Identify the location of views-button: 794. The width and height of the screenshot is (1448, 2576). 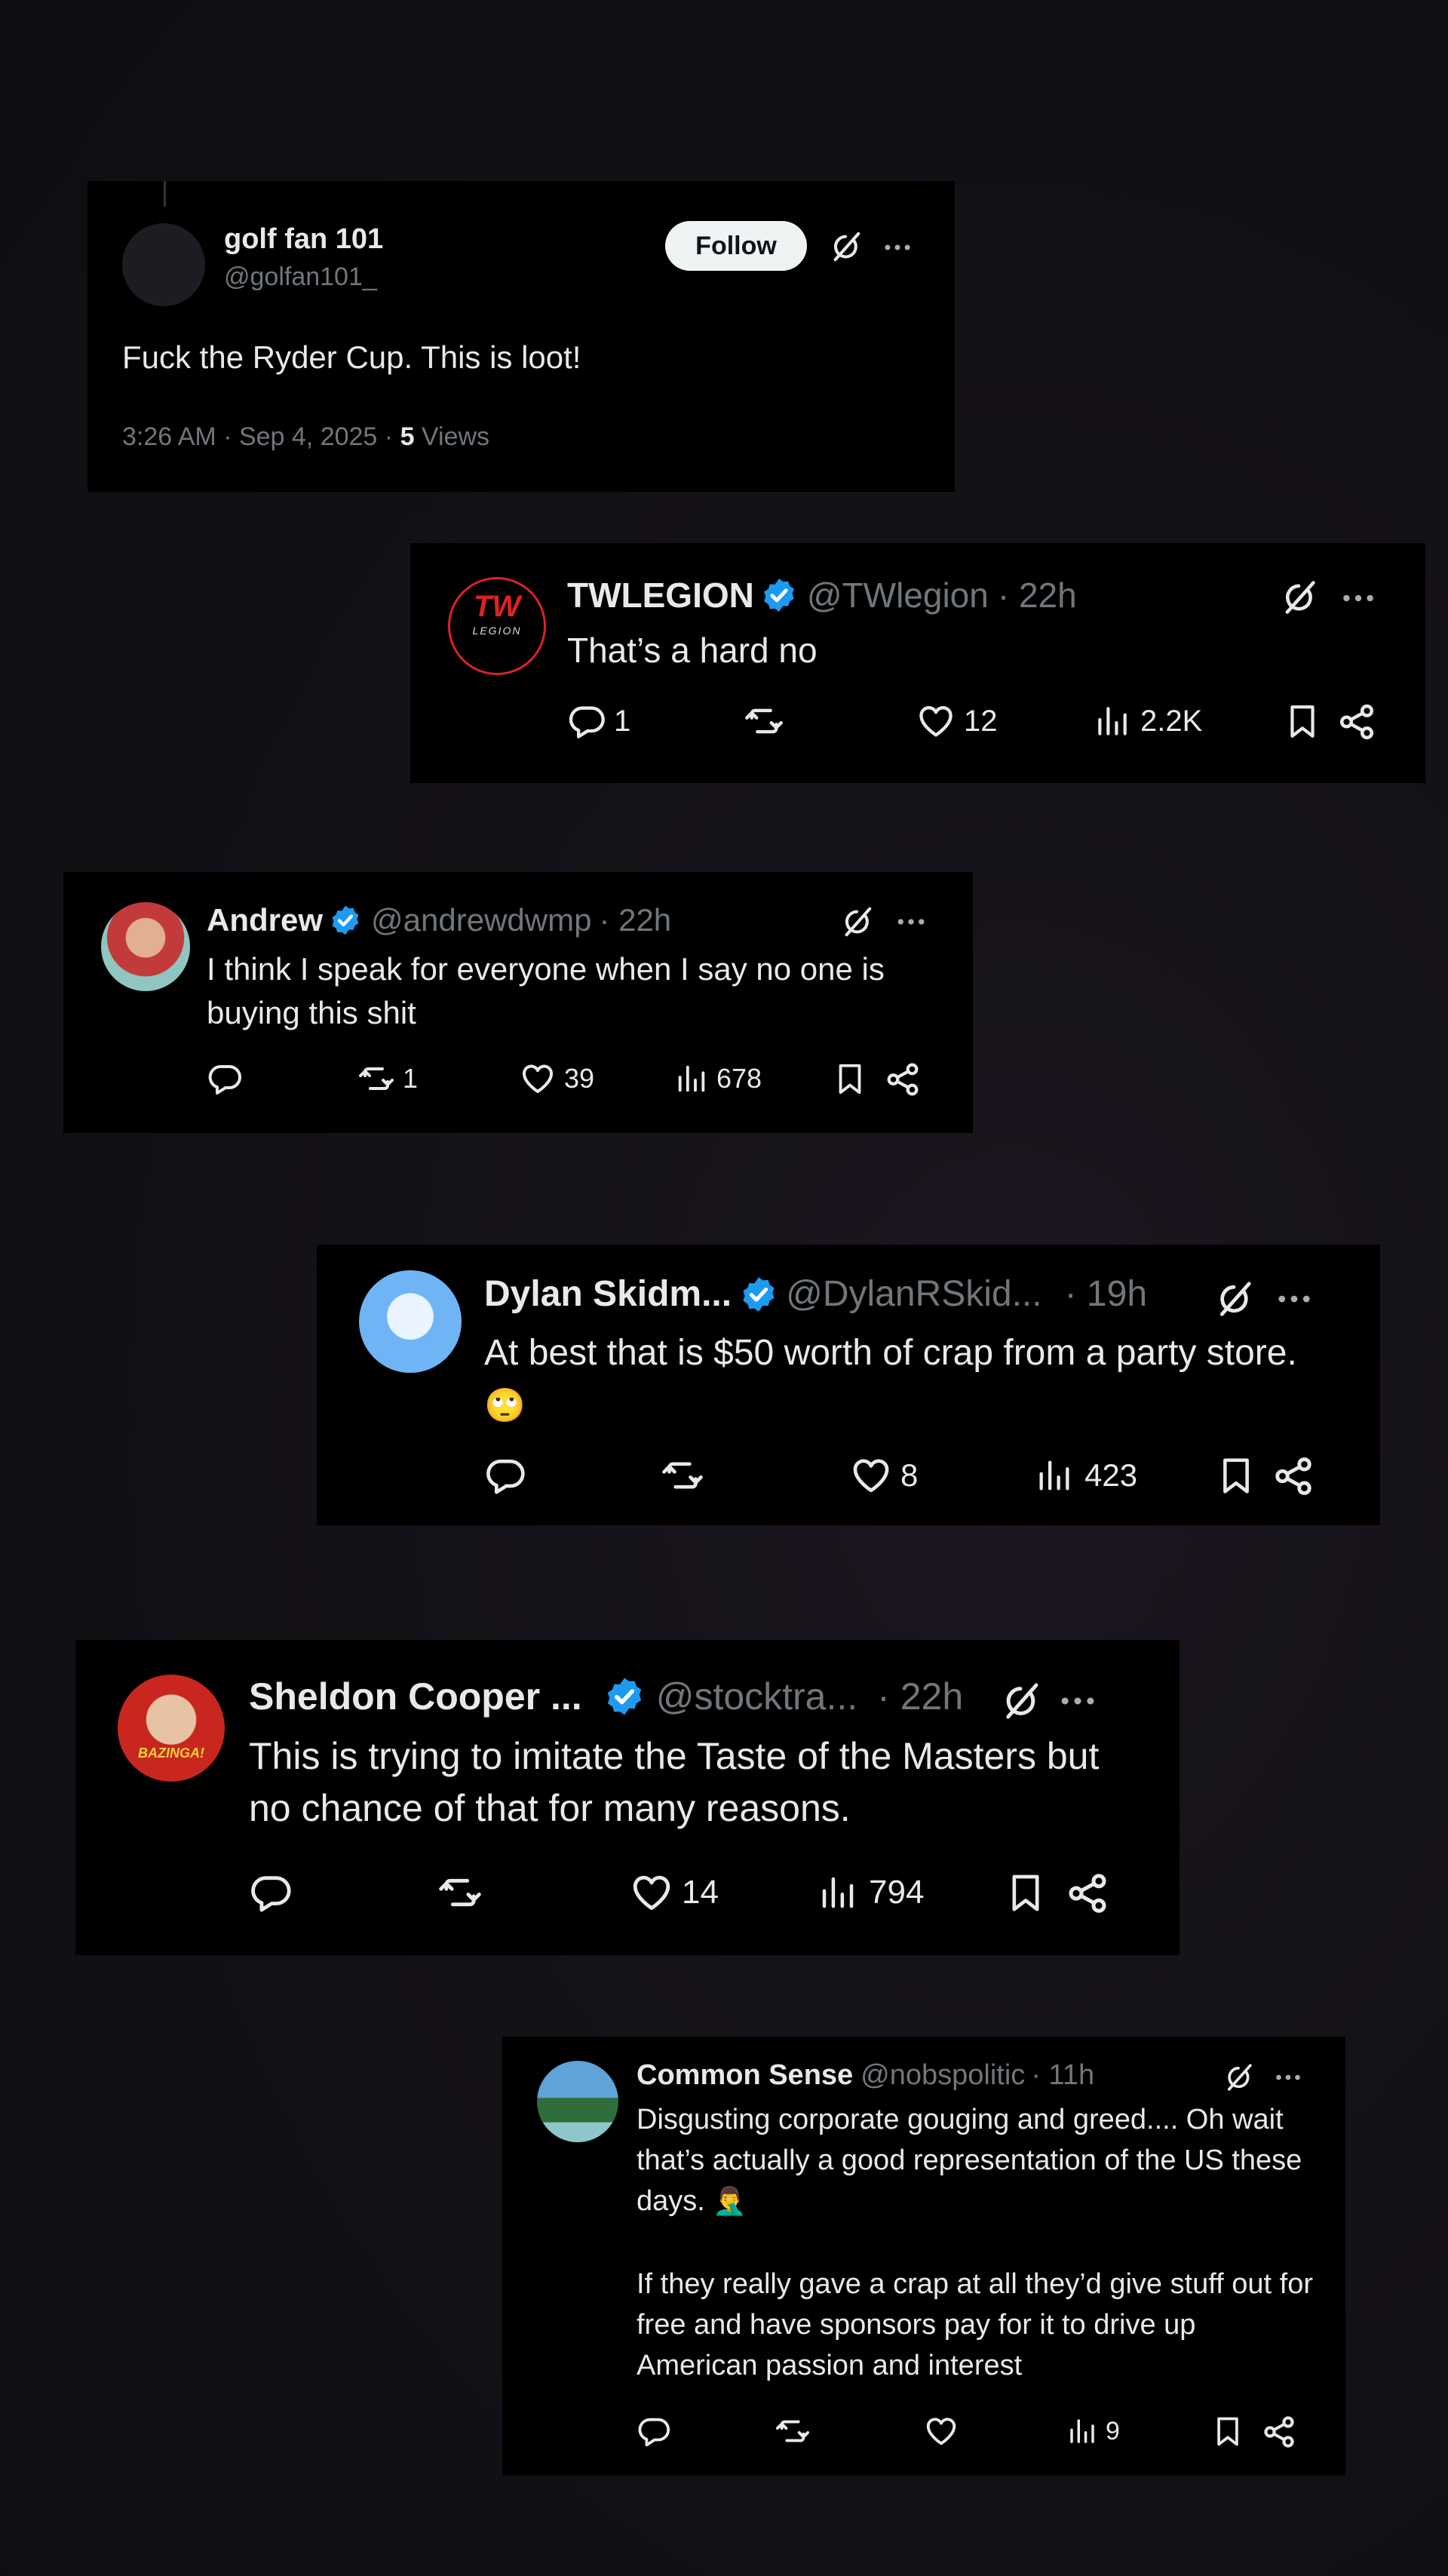
(871, 1892).